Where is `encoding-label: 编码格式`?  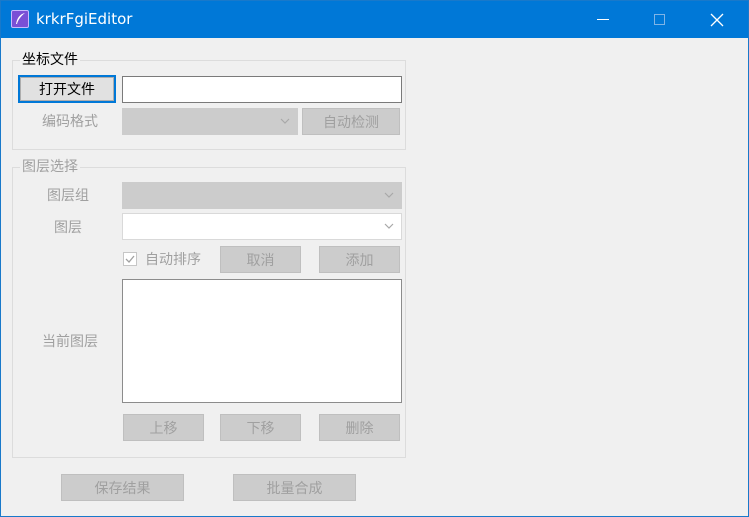
encoding-label: 编码格式 is located at coordinates (70, 122).